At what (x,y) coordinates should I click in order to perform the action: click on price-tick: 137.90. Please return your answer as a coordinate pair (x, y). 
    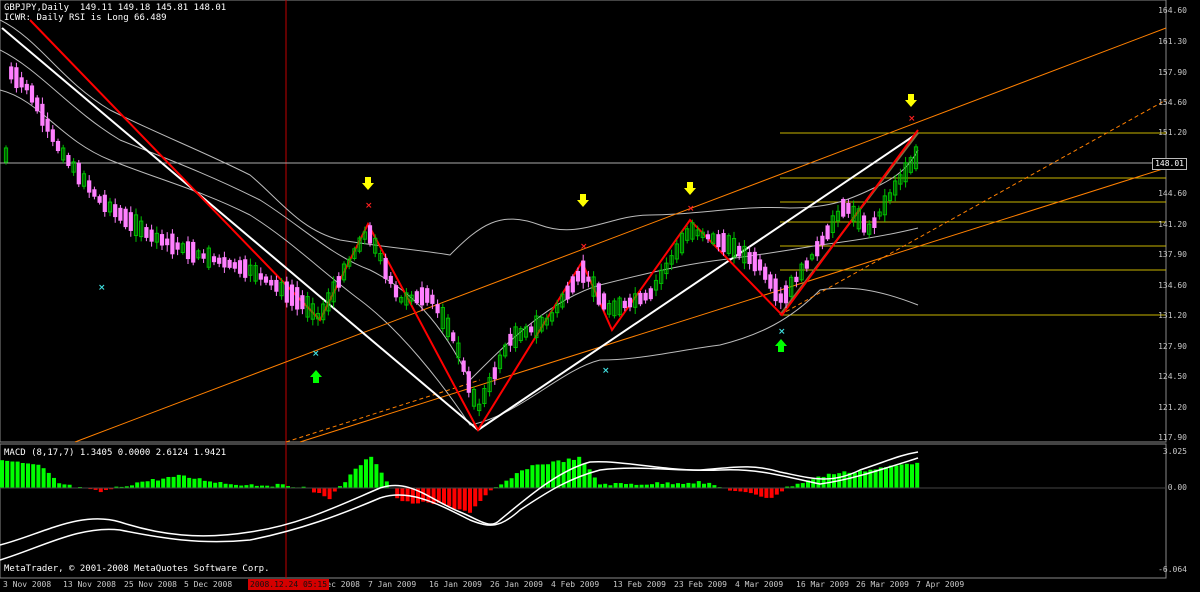
    Looking at the image, I should click on (1172, 254).